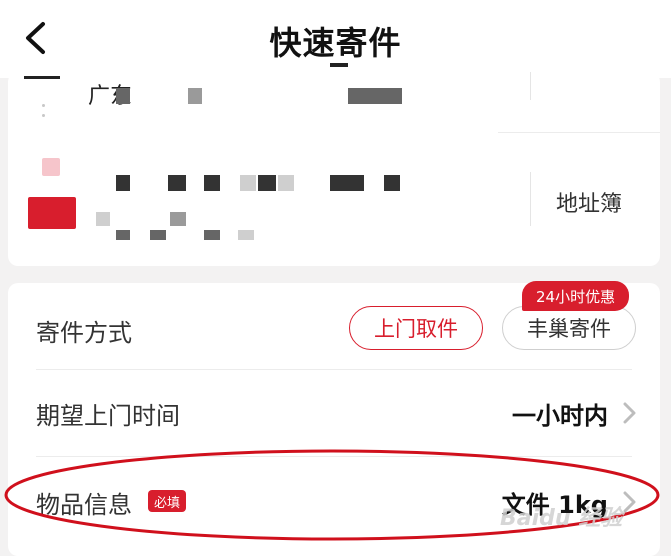 The width and height of the screenshot is (671, 556). Describe the element at coordinates (51, 167) in the screenshot. I see `receiver-icon-accent` at that location.